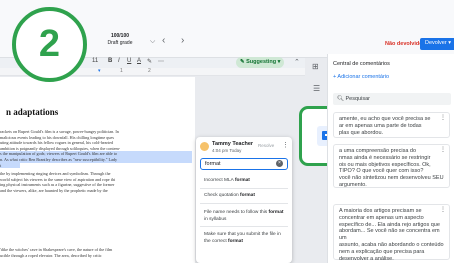  I want to click on search-input: 🔍︎ Pesquisar, so click(392, 99).